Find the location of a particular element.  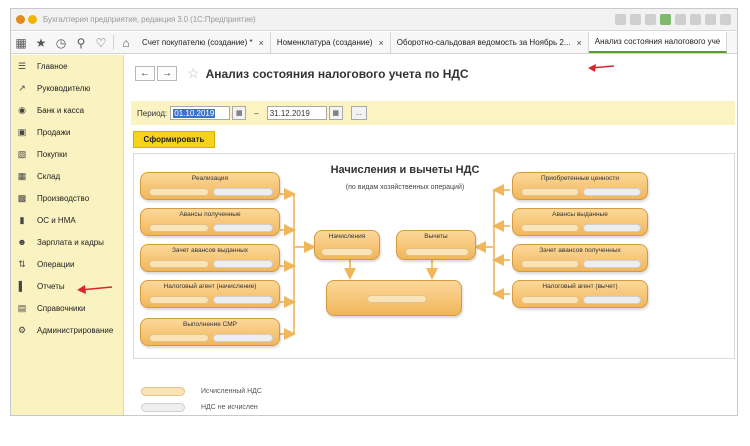

sidebar-item-operations: ⇅ Операции is located at coordinates (67, 264).